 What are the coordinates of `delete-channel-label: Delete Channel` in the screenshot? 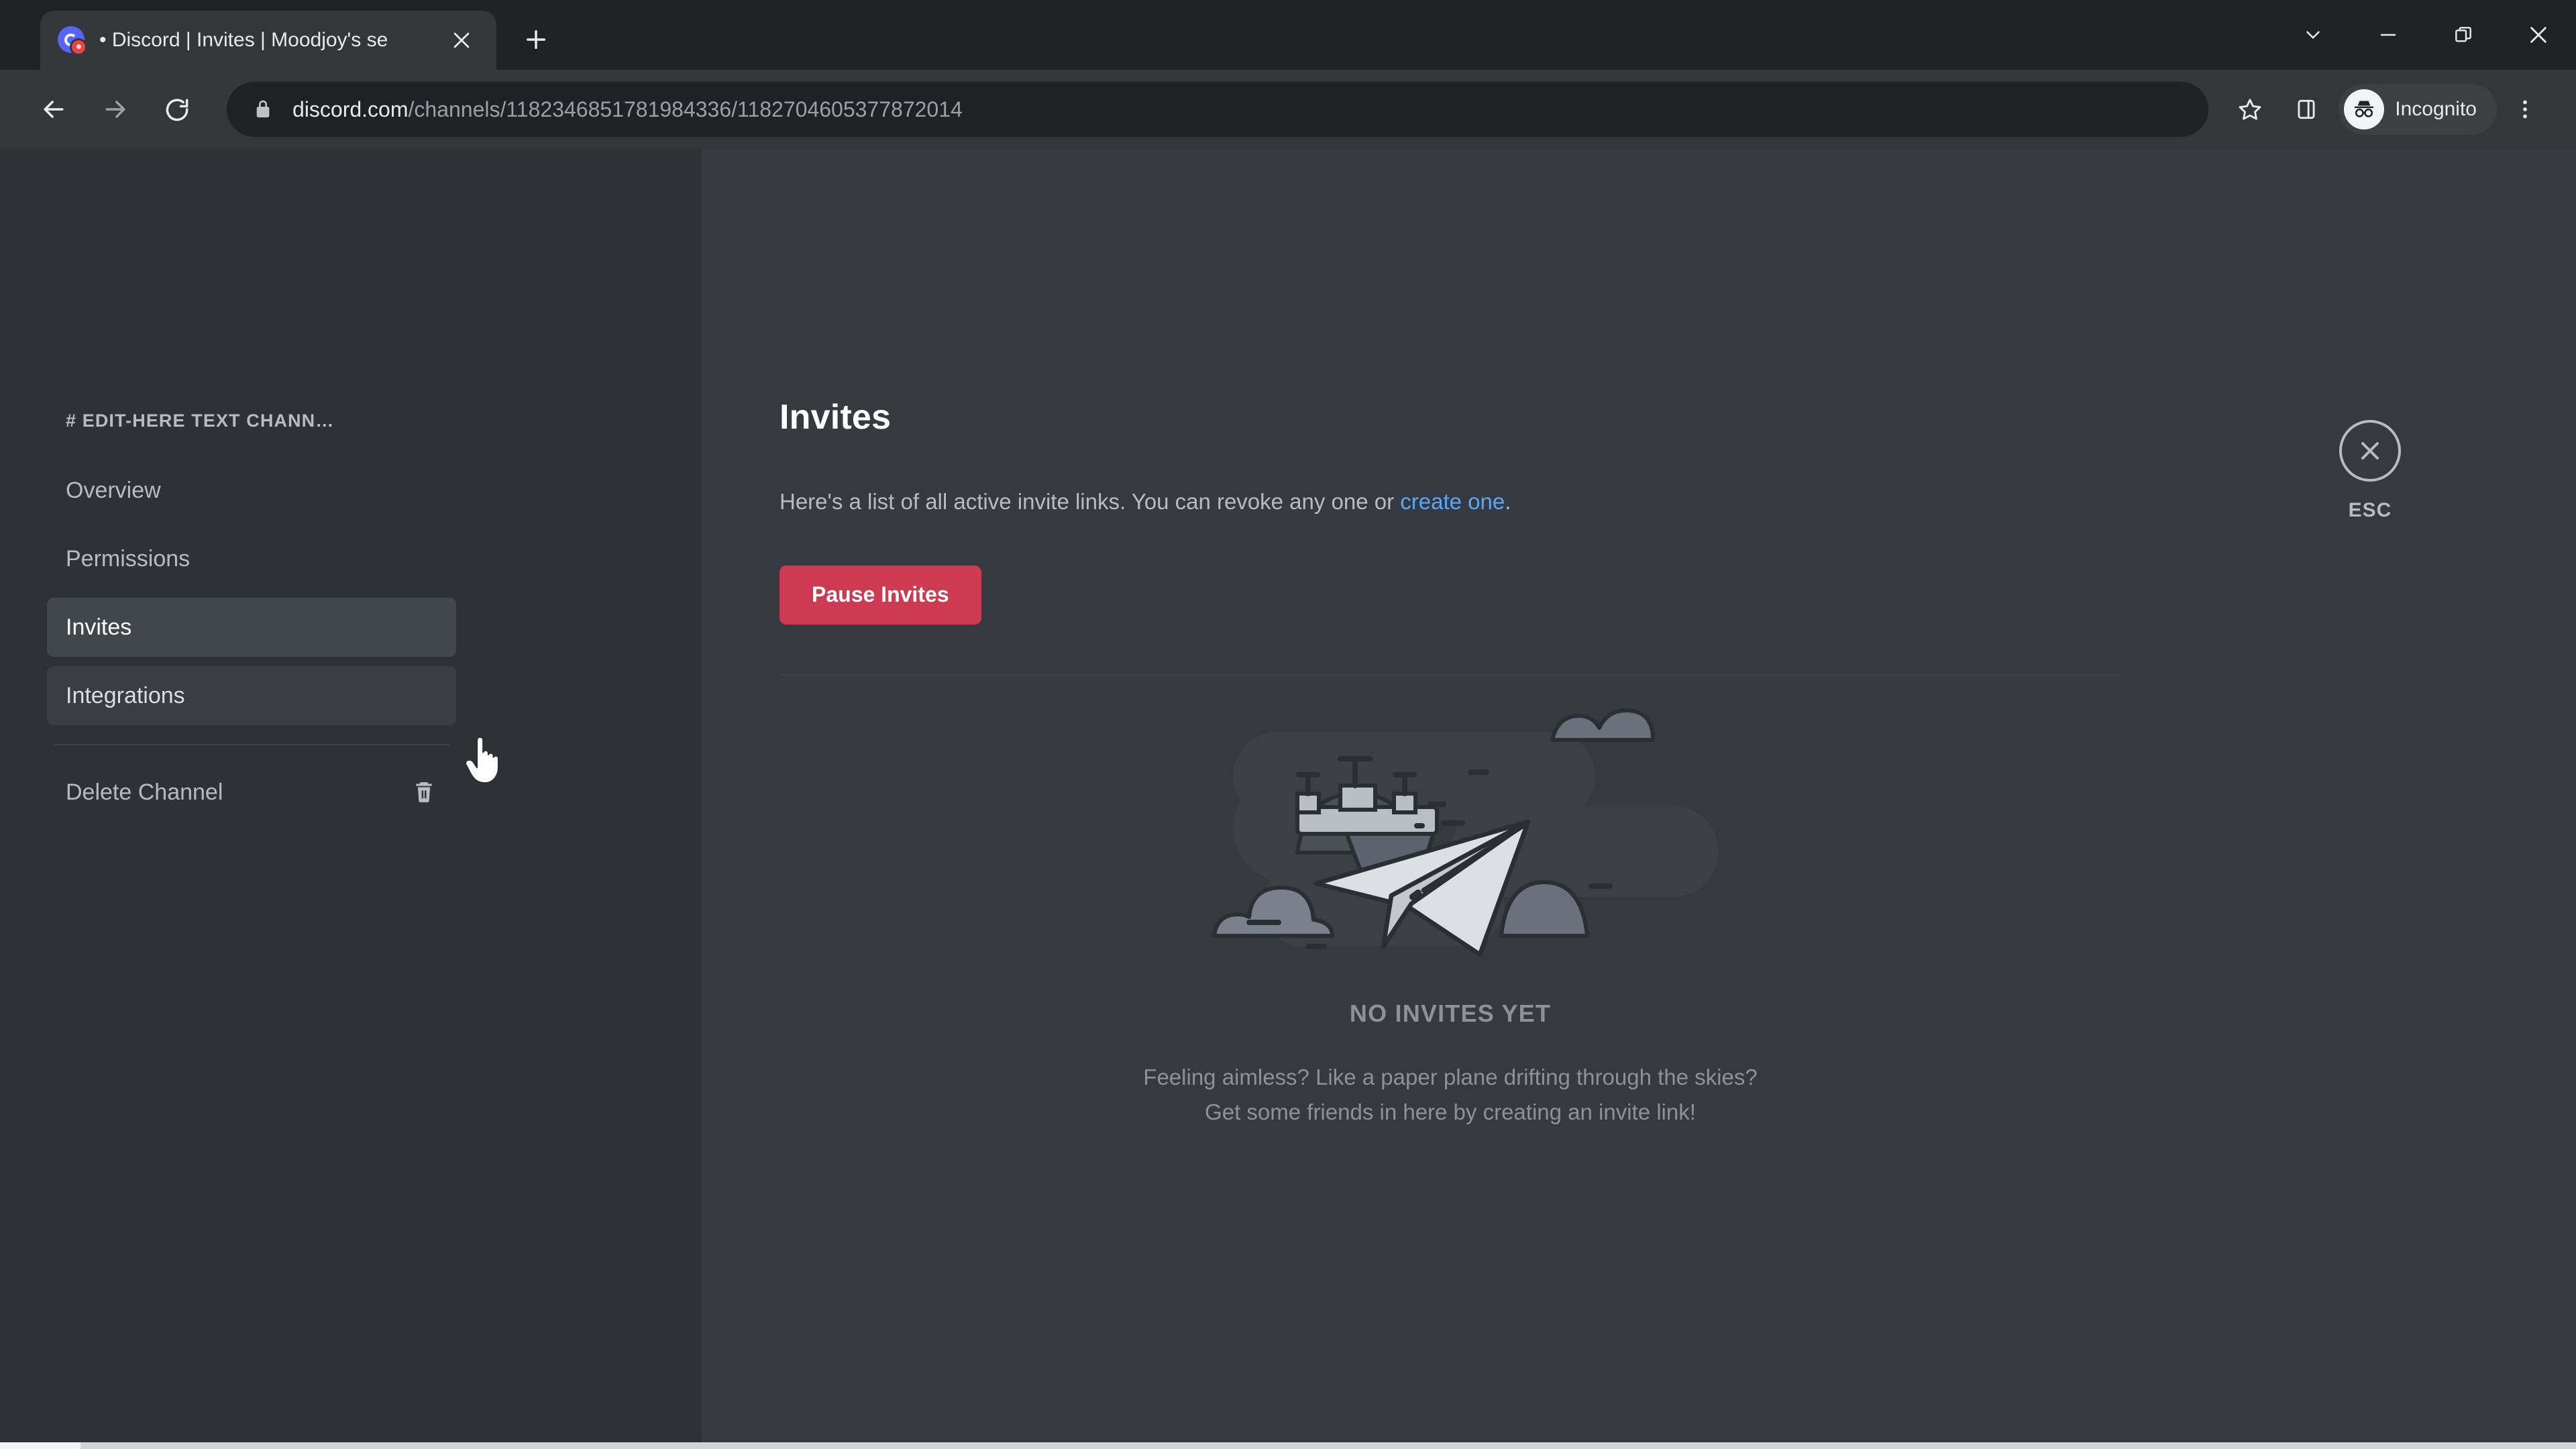 It's located at (144, 792).